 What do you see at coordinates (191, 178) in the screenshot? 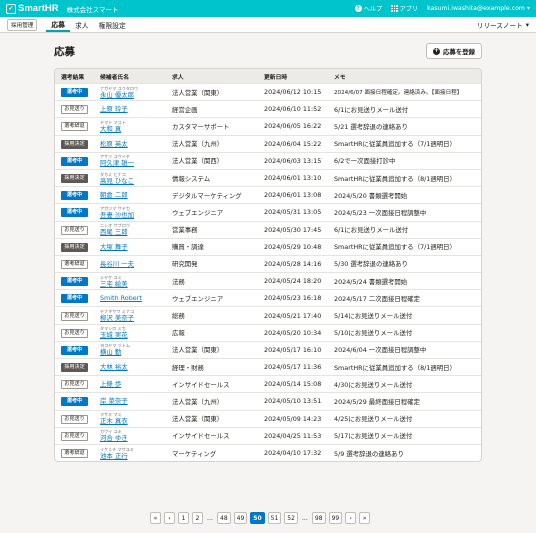
I see `job-cell: 情報システム` at bounding box center [191, 178].